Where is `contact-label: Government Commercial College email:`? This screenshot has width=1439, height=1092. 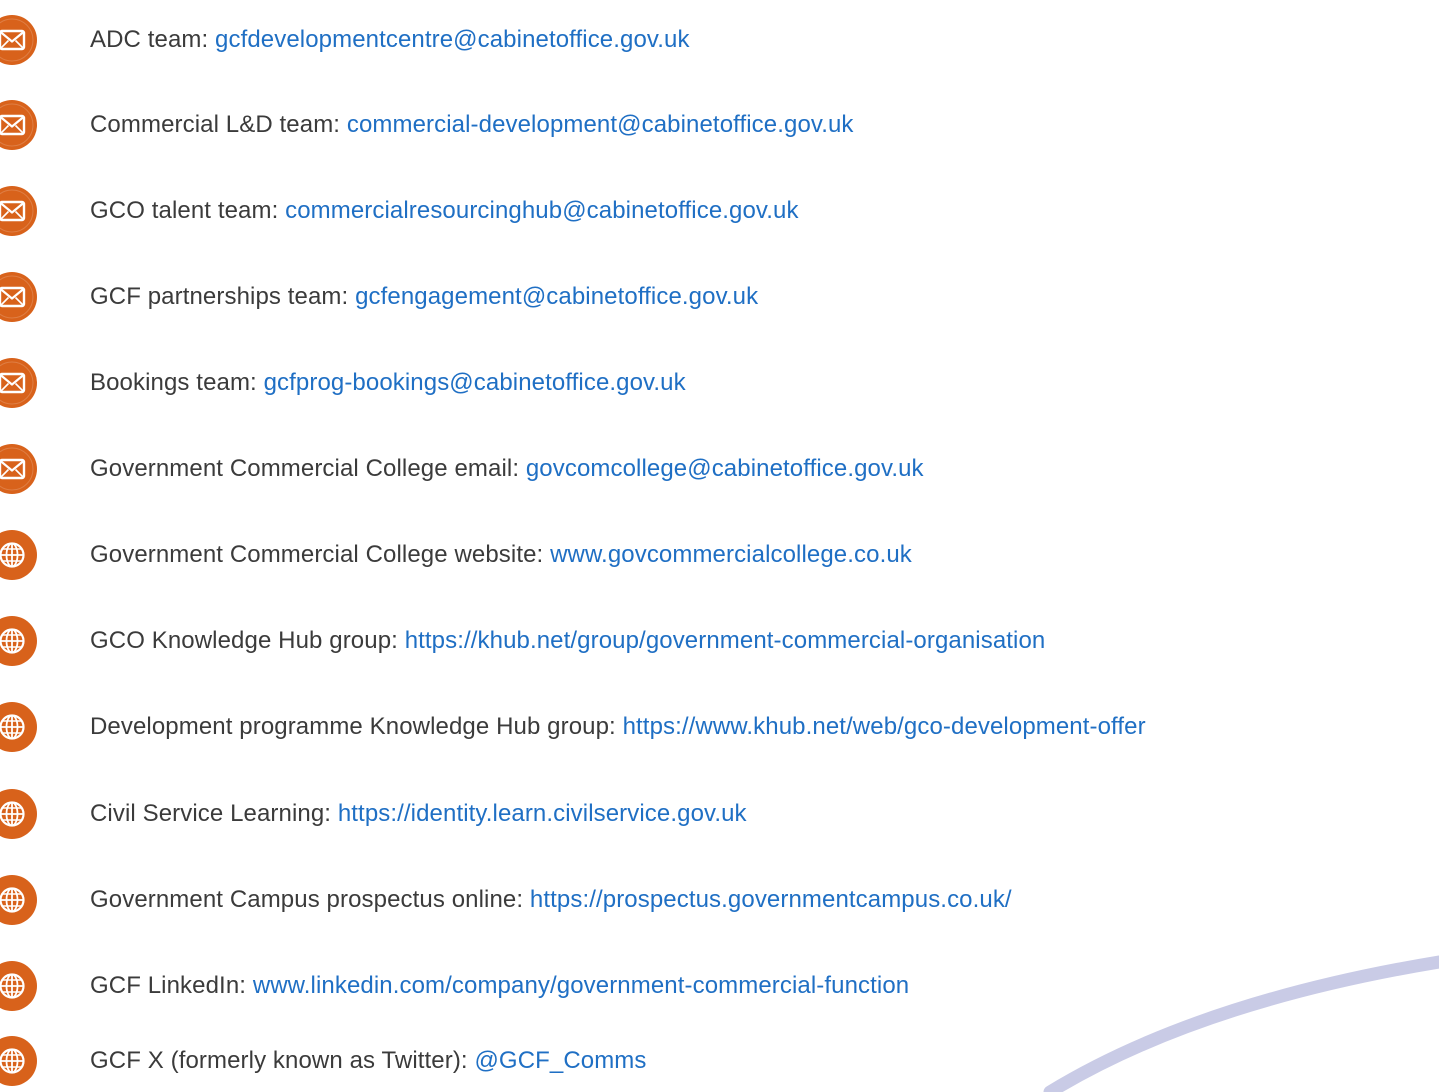 contact-label: Government Commercial College email: is located at coordinates (308, 468).